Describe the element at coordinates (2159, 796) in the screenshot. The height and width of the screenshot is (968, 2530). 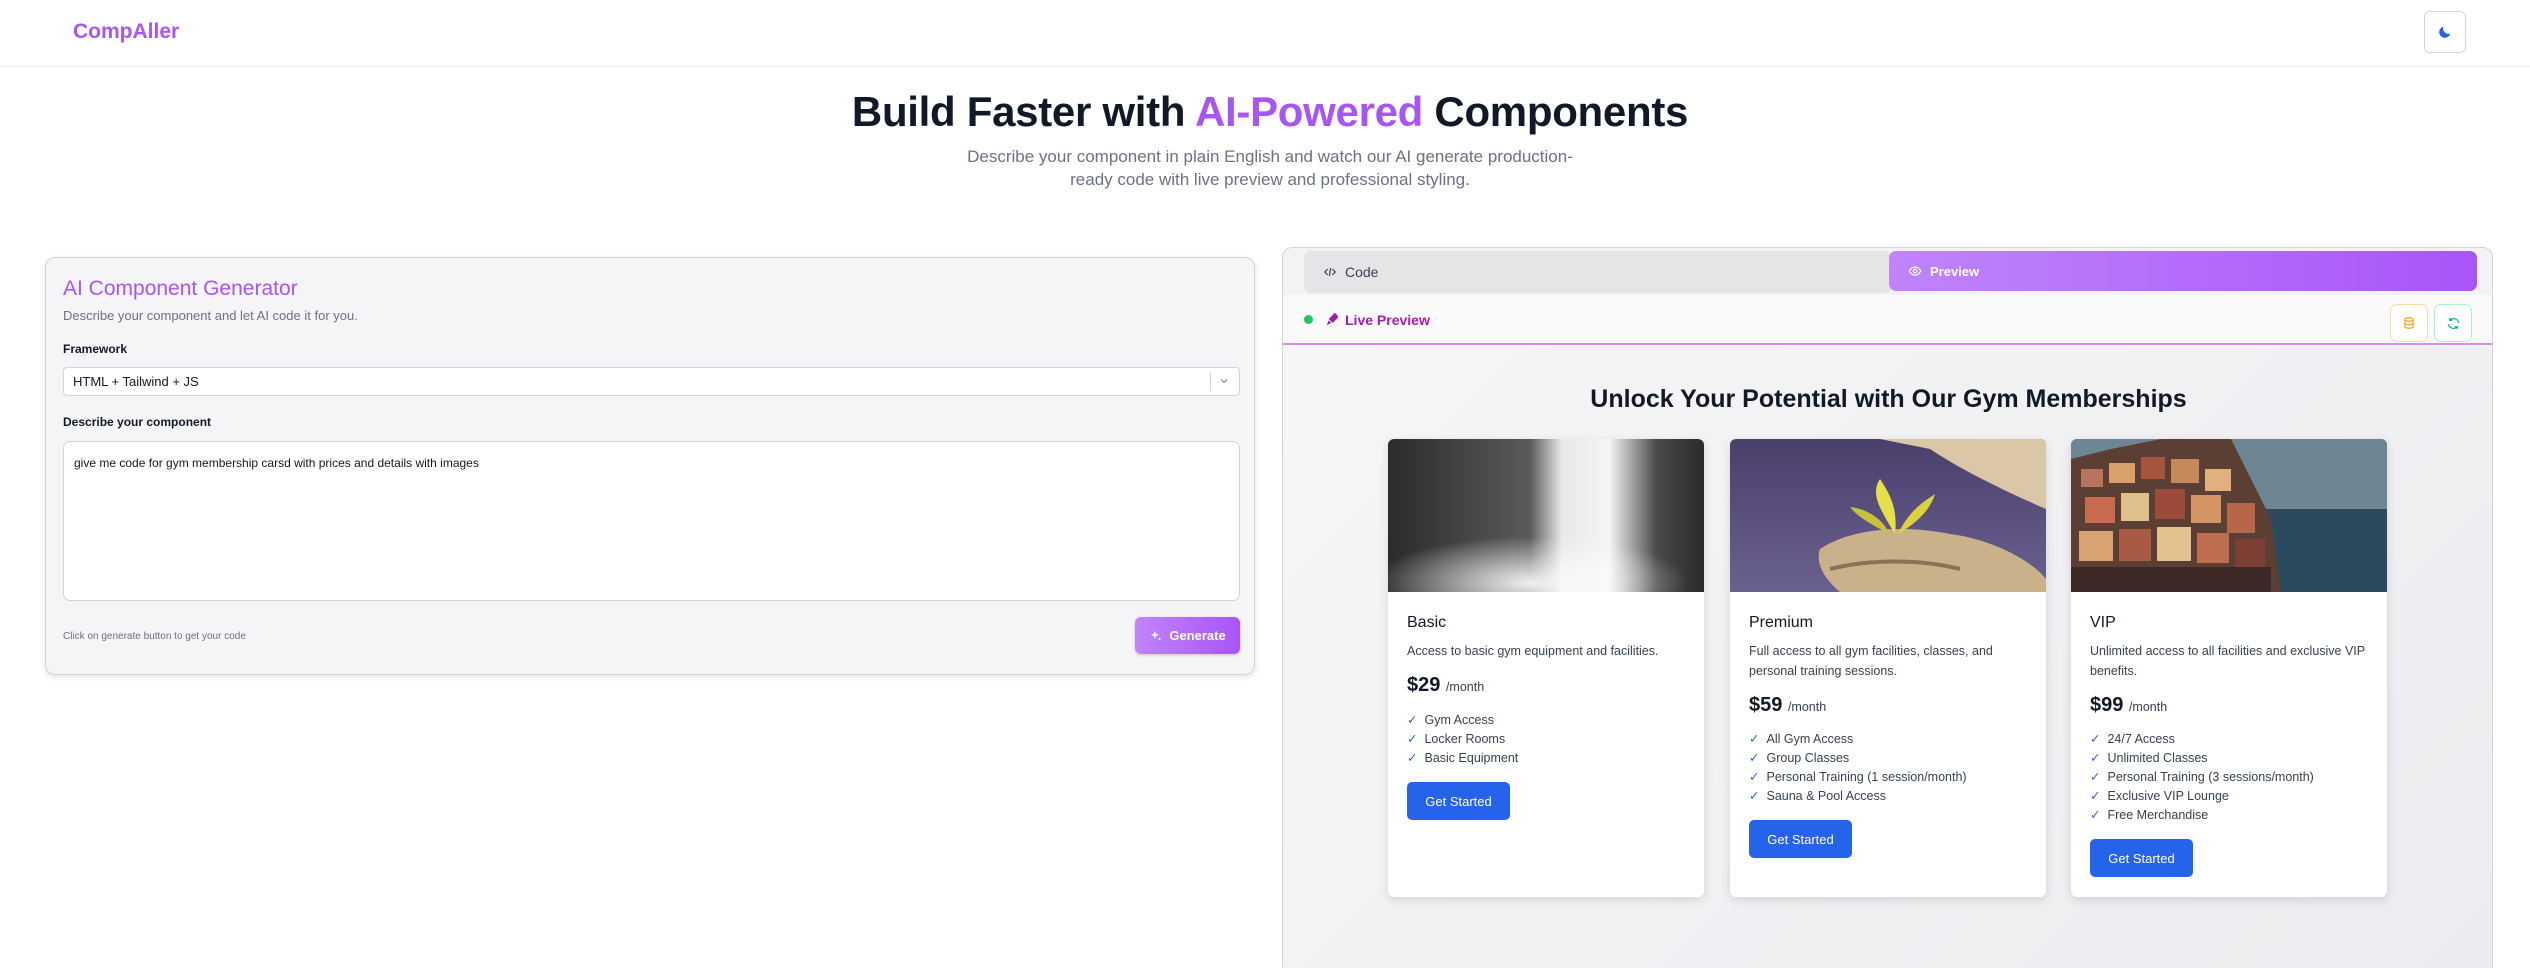
I see `list-item: ✓ Exclusive VIP Lounge` at that location.